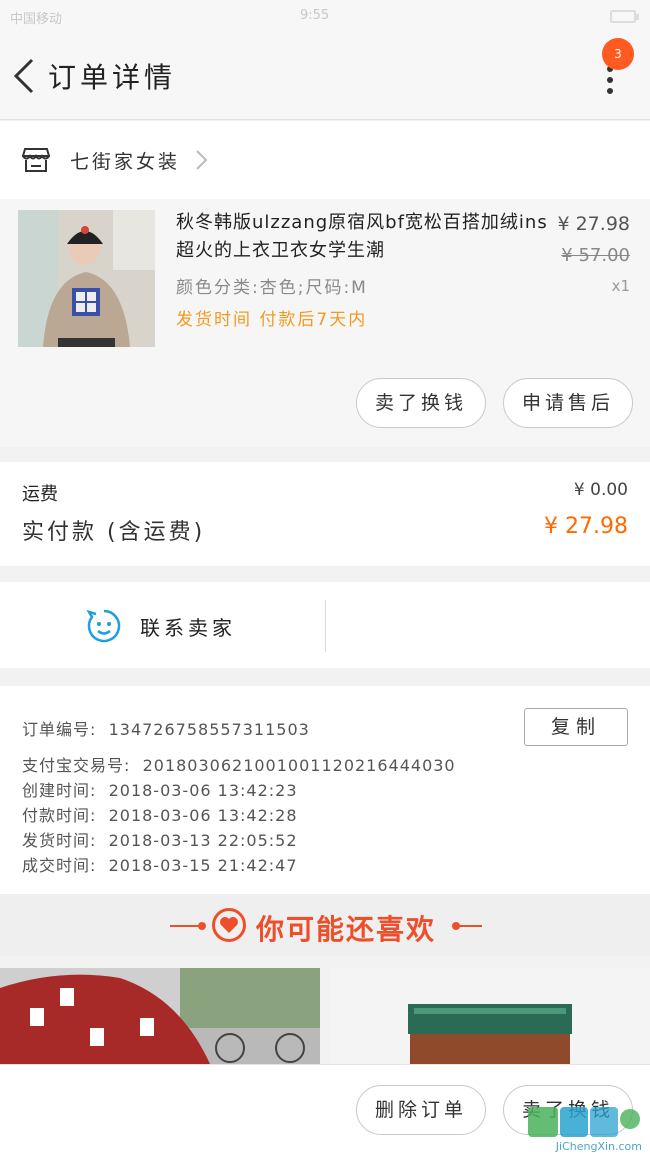  Describe the element at coordinates (299, 765) in the screenshot. I see `info-value: 2018030621001001120216444030` at that location.